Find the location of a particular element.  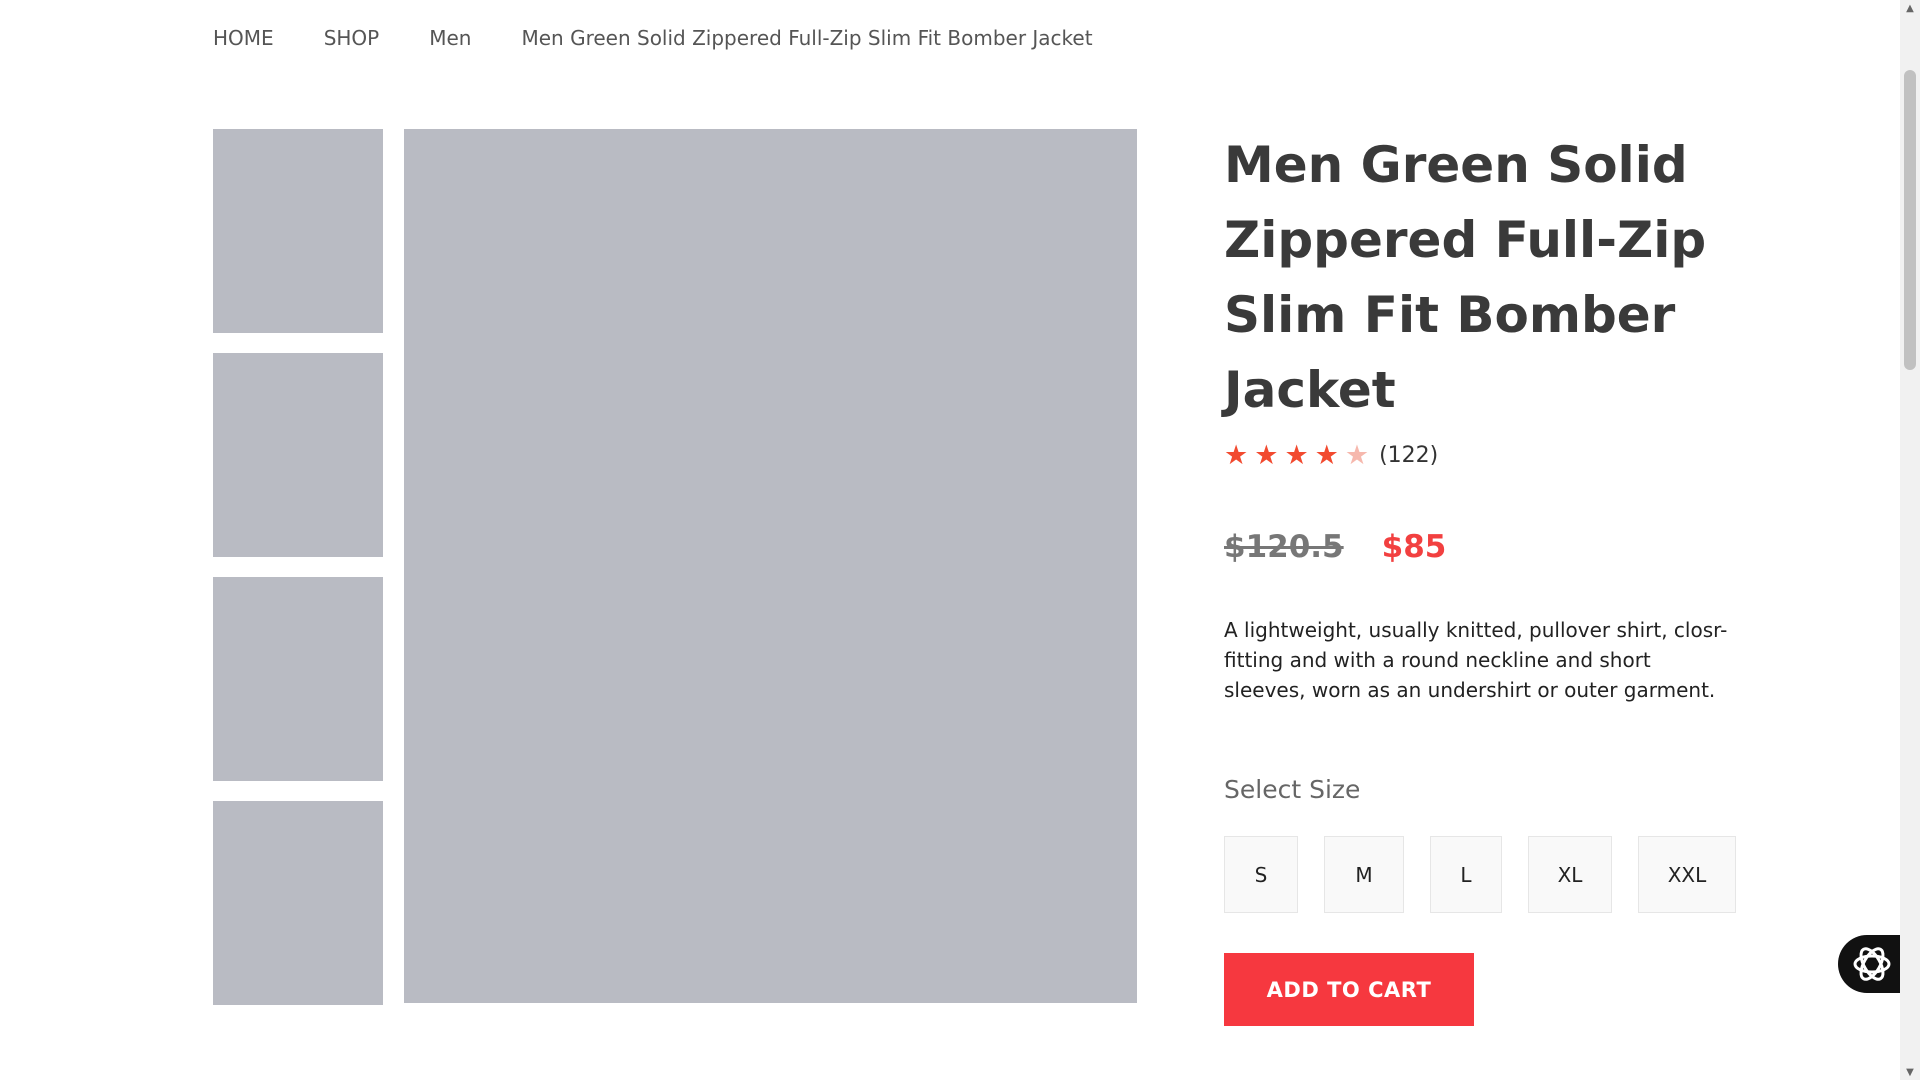

size-selector: S M L XL XXL is located at coordinates (1484, 874).